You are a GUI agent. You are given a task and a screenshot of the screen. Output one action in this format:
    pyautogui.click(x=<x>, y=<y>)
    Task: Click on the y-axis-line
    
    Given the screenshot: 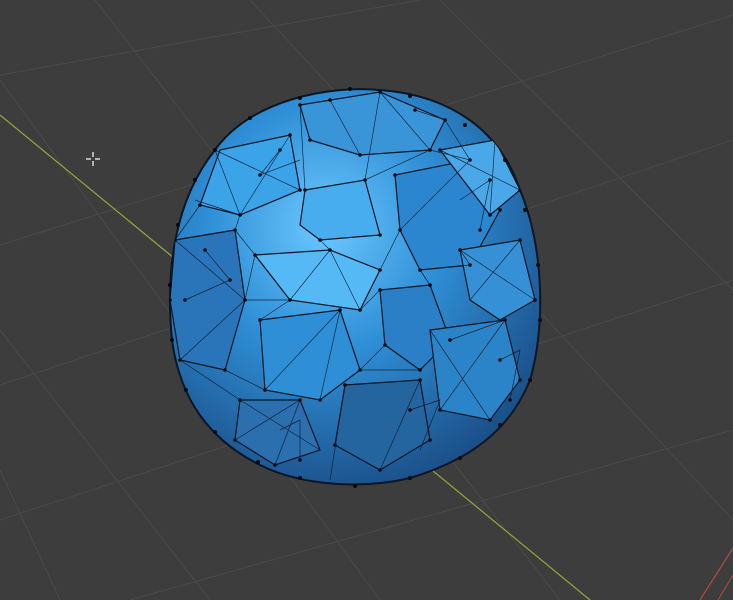 What is the action you would take?
    pyautogui.click(x=716, y=573)
    